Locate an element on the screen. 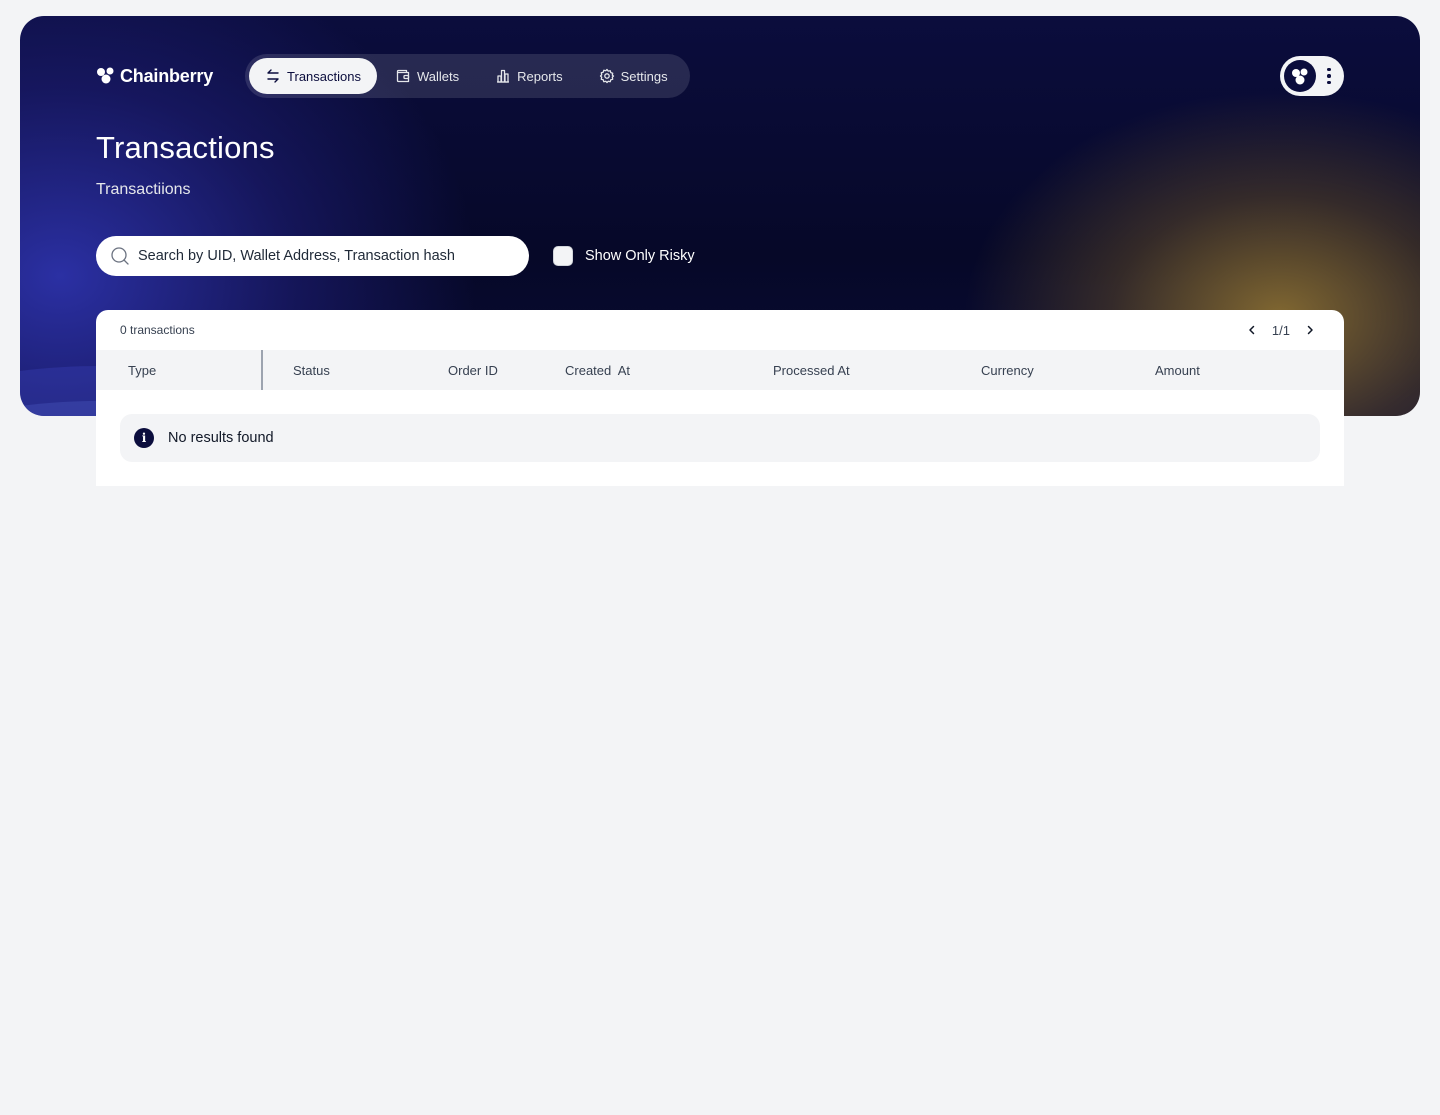 The width and height of the screenshot is (1440, 1115). berry-logo-icon is located at coordinates (105, 75).